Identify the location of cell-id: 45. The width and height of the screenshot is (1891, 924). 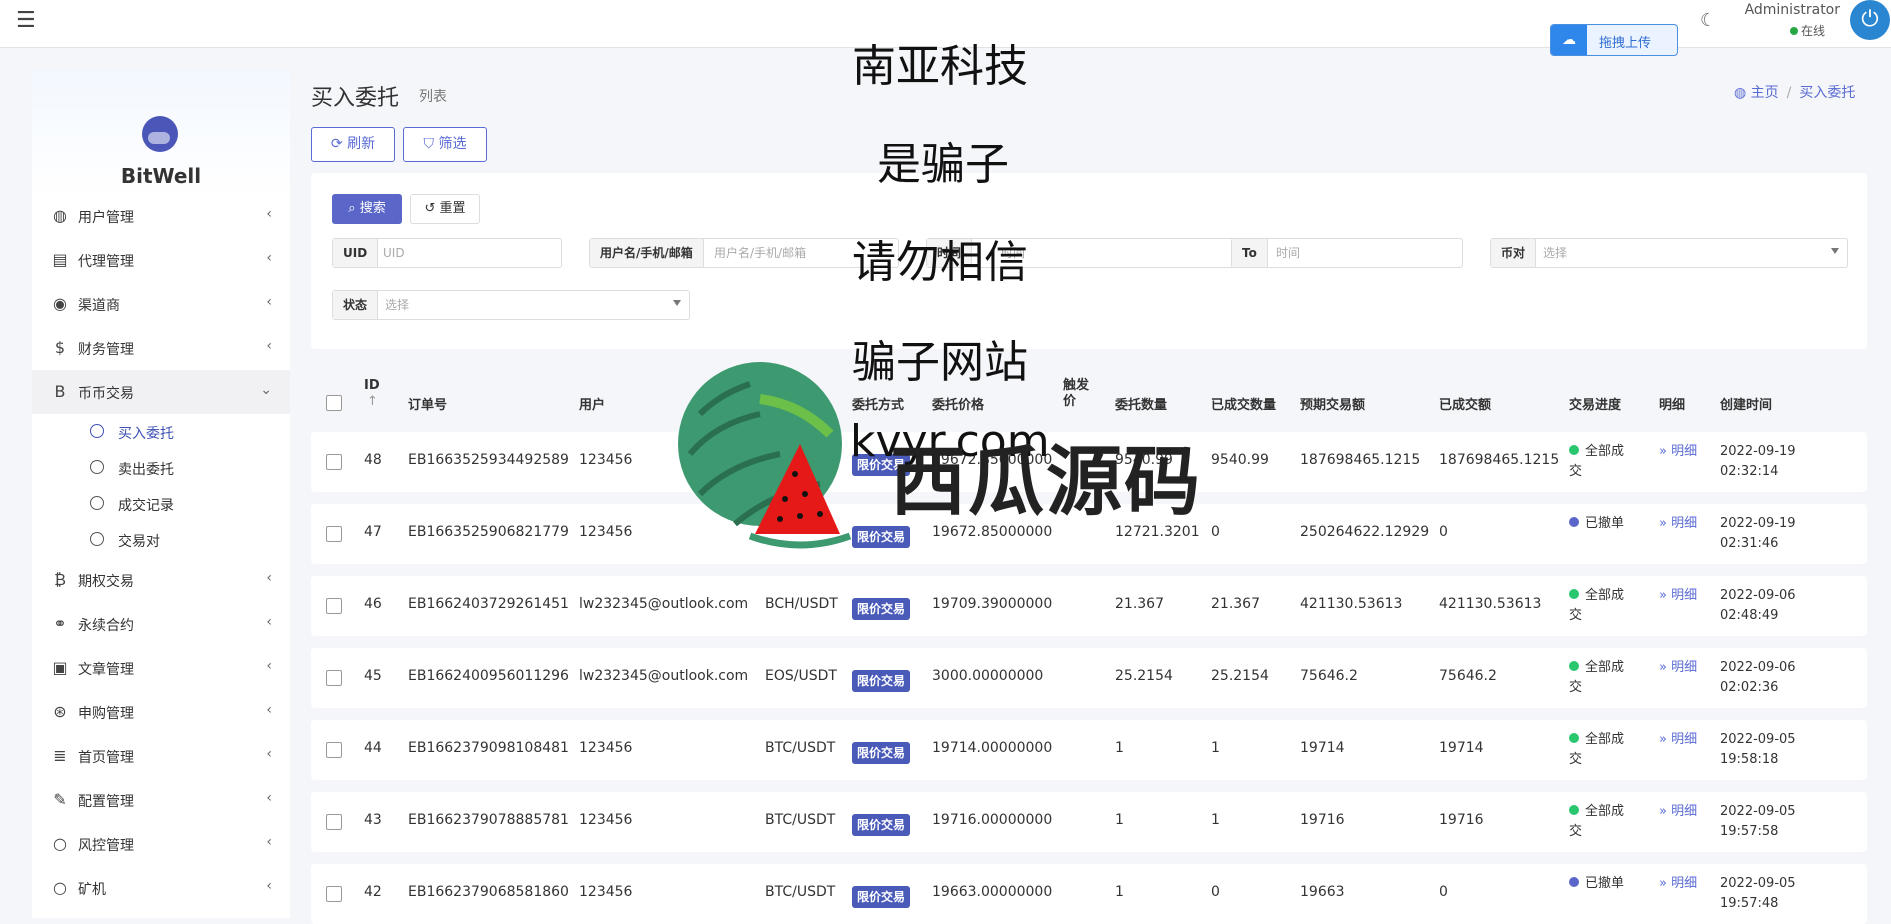
(373, 676).